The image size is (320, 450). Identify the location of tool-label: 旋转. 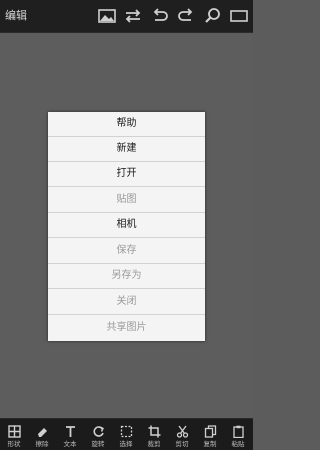
(98, 444).